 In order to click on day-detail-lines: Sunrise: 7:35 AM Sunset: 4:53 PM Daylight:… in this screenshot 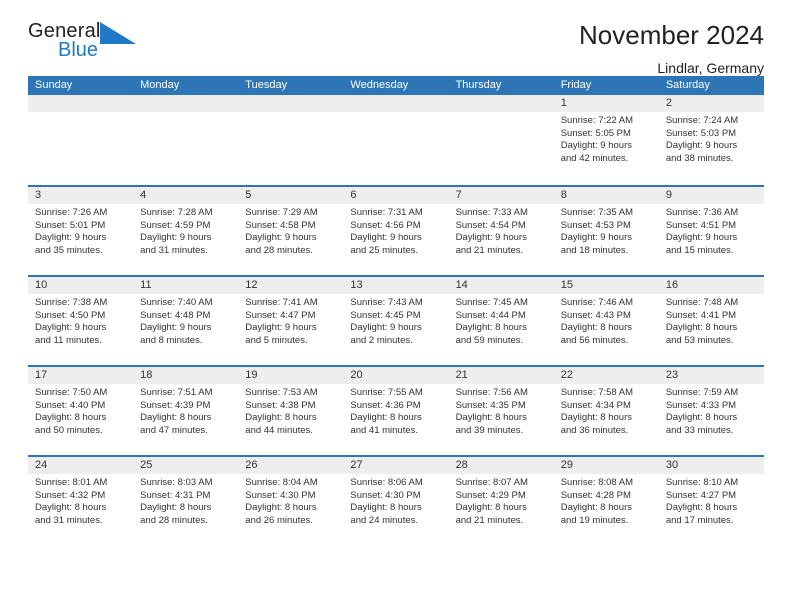, I will do `click(606, 230)`.